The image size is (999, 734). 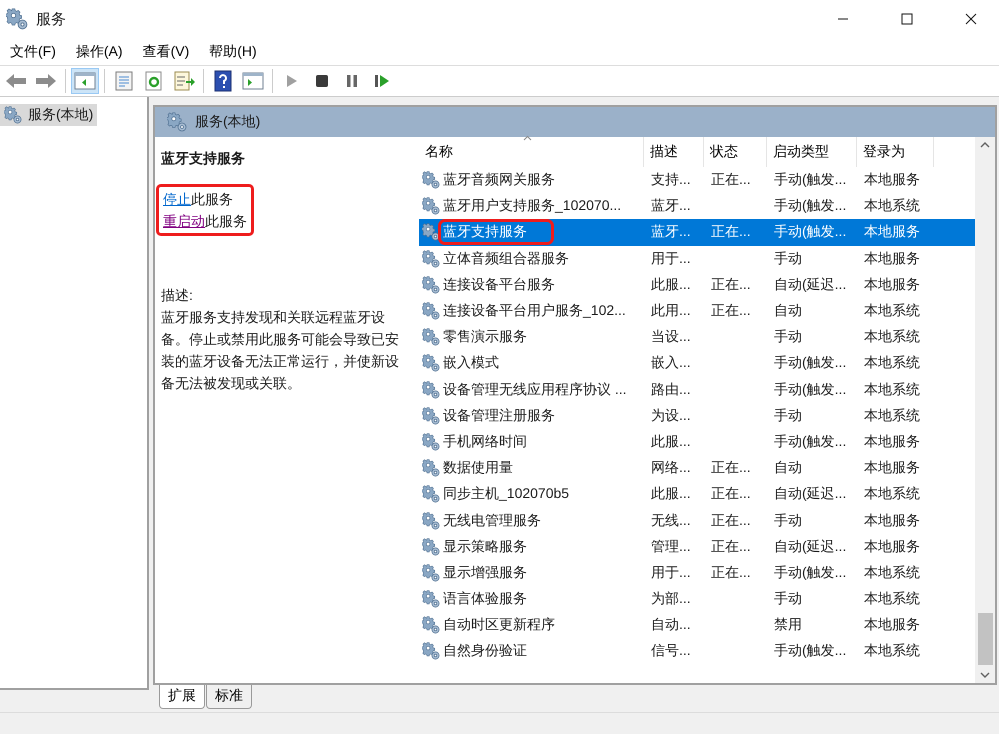 I want to click on service-action-link: 重启动, so click(x=184, y=221).